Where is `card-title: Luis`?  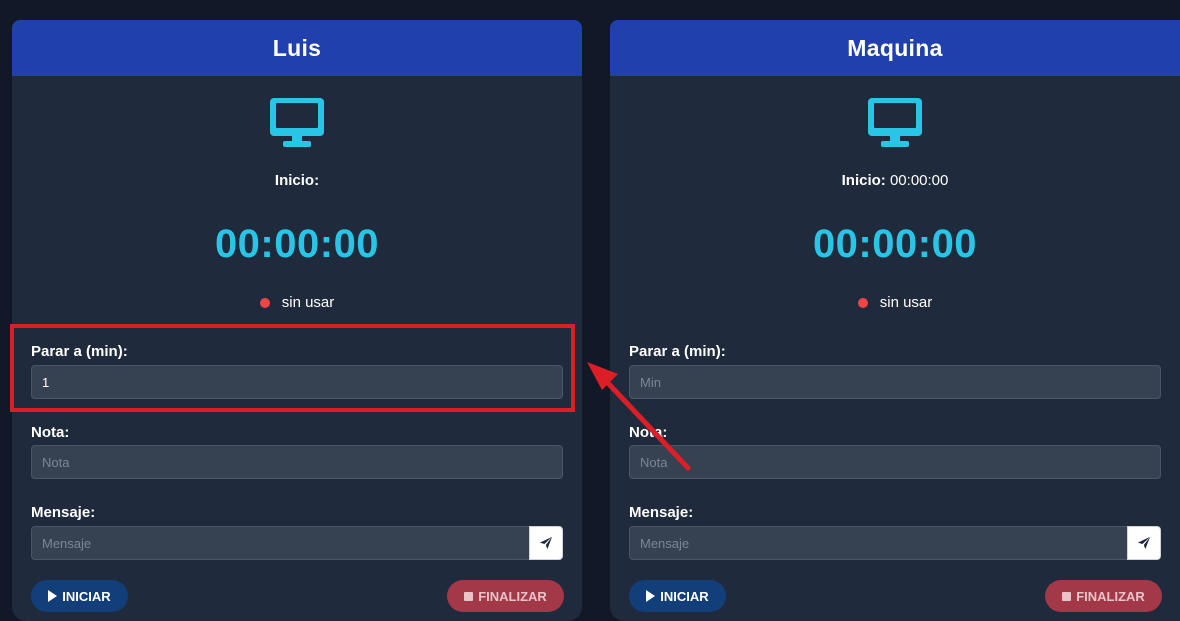
card-title: Luis is located at coordinates (297, 48).